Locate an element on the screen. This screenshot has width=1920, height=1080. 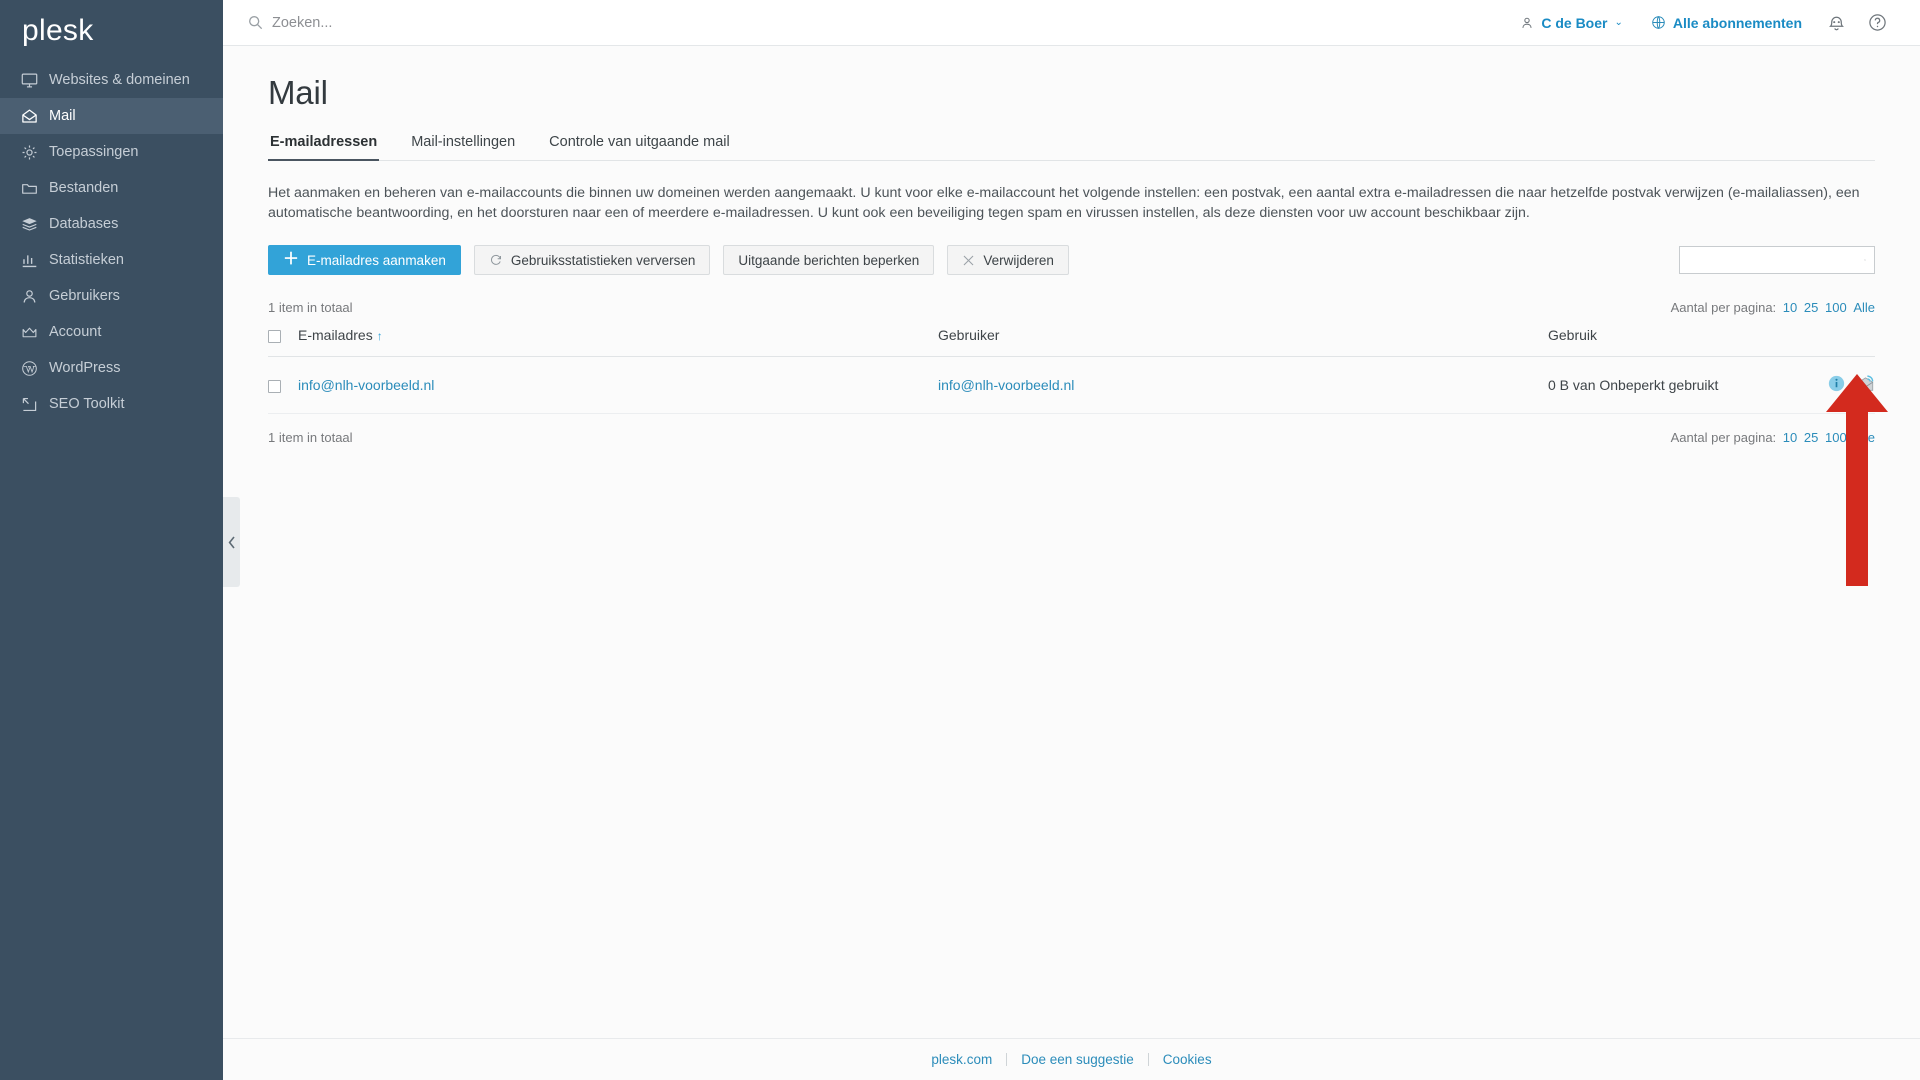
sidebar-item-gebruikers: Gebruikers is located at coordinates (111, 296).